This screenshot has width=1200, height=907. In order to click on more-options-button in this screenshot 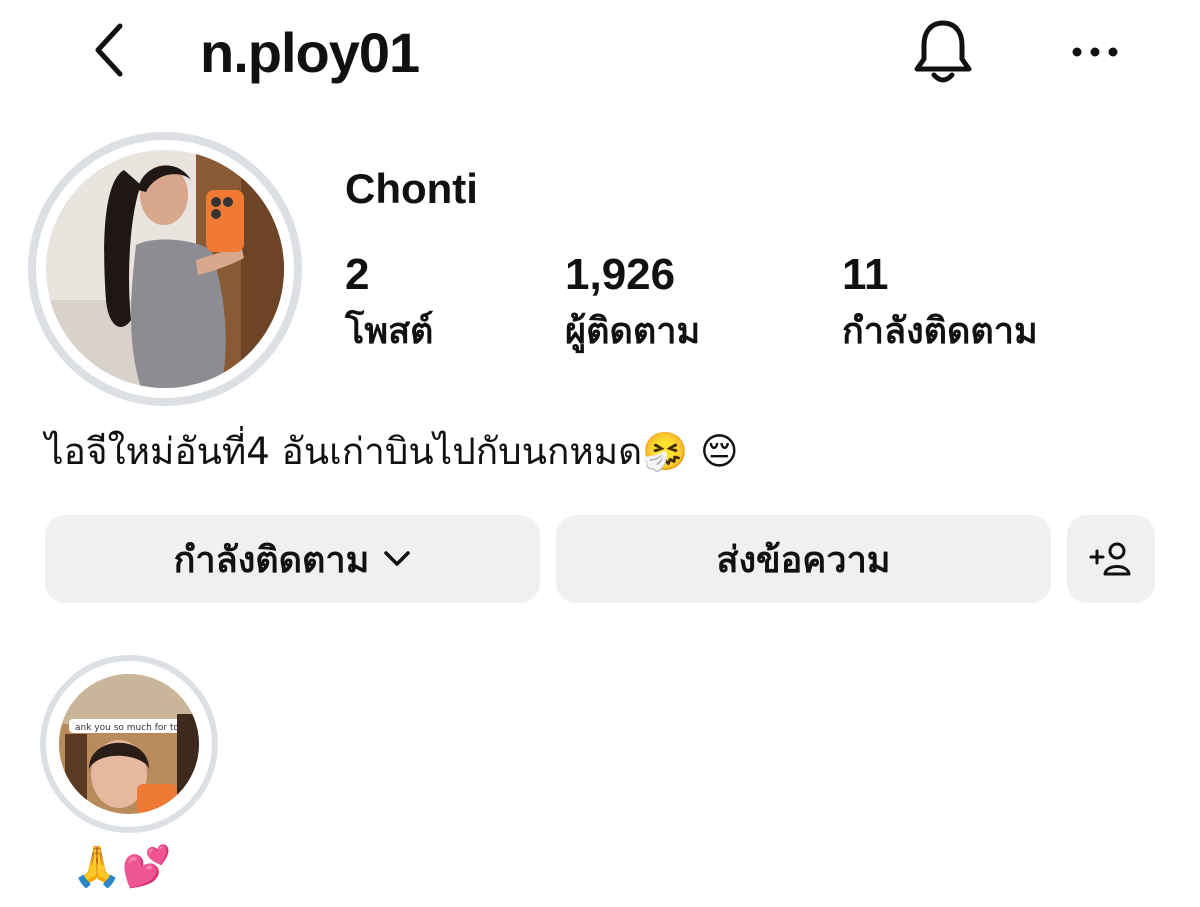, I will do `click(1095, 52)`.